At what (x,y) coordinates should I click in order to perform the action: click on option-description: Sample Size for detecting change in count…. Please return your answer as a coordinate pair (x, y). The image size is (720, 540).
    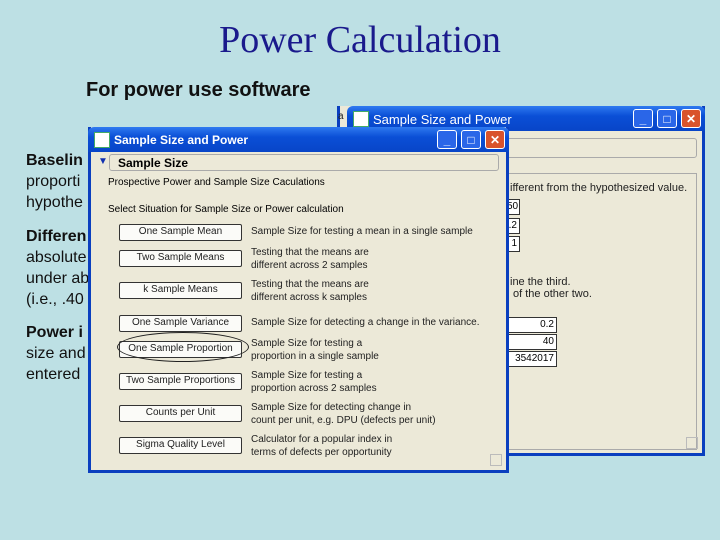
    Looking at the image, I should click on (343, 414).